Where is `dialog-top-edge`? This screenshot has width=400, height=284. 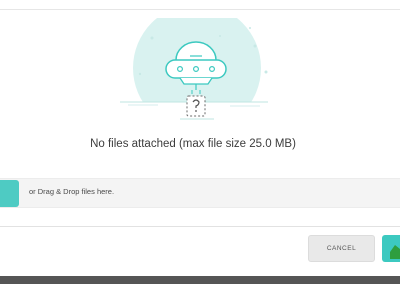 dialog-top-edge is located at coordinates (200, 5).